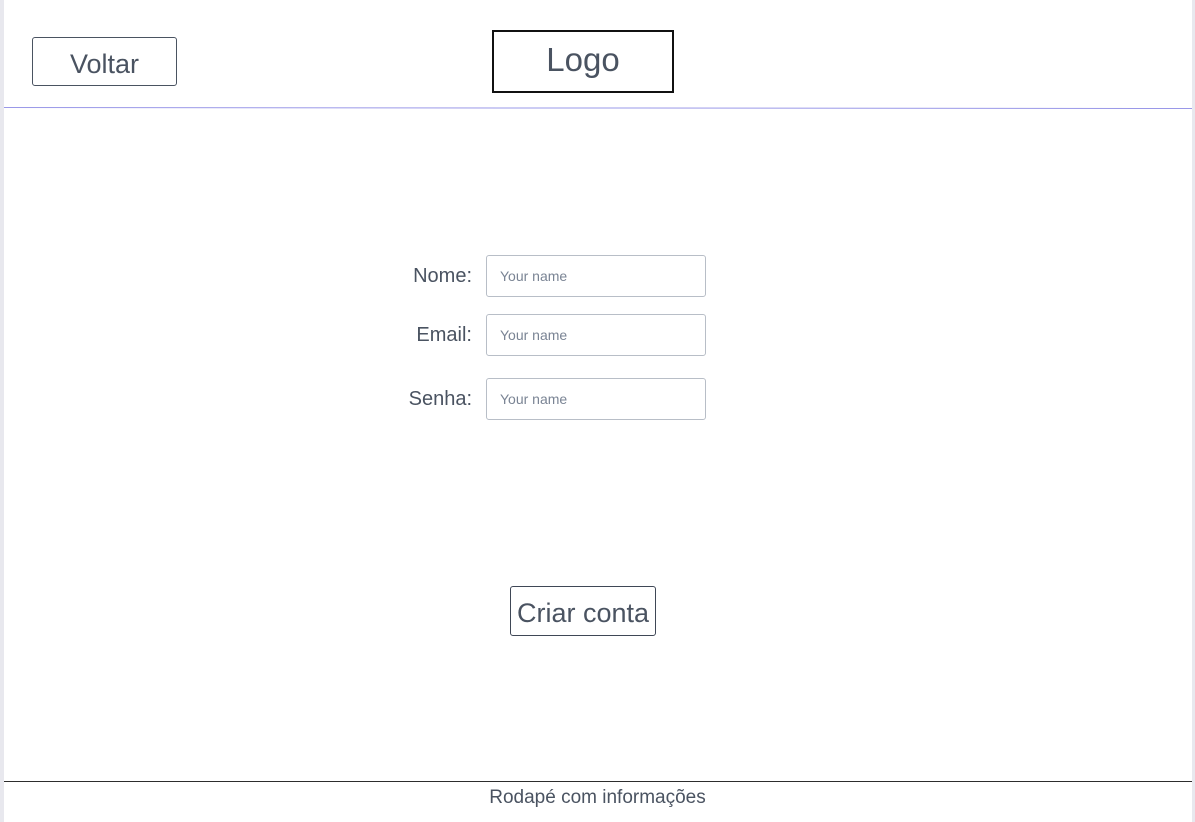 The height and width of the screenshot is (822, 1195). Describe the element at coordinates (444, 335) in the screenshot. I see `email-label: Email:` at that location.